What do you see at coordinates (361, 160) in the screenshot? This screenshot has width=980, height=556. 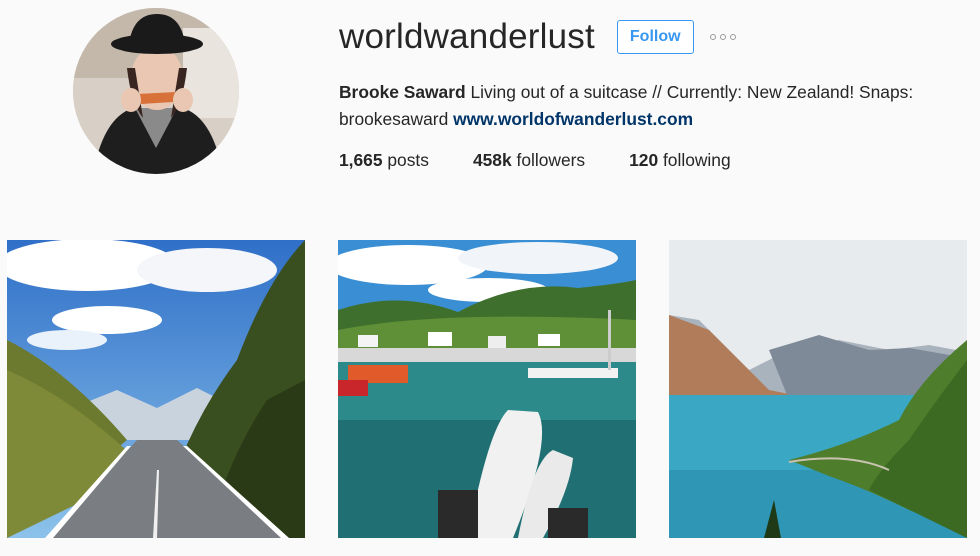 I see `posts-count: 1,665` at bounding box center [361, 160].